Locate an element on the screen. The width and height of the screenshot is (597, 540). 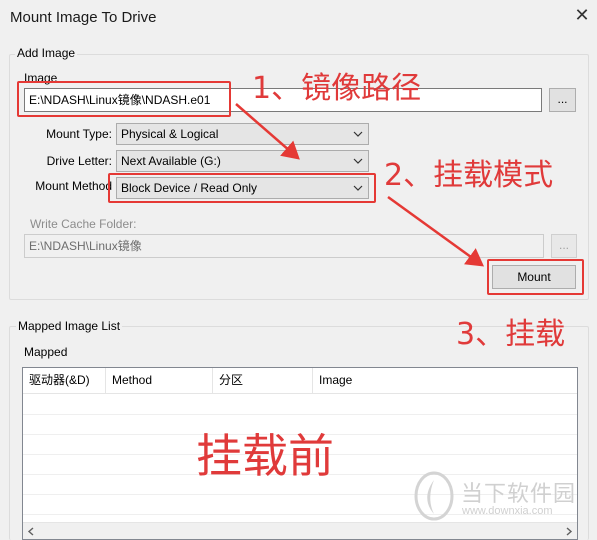
annotation-step1: 1、镜像路径 is located at coordinates (337, 88).